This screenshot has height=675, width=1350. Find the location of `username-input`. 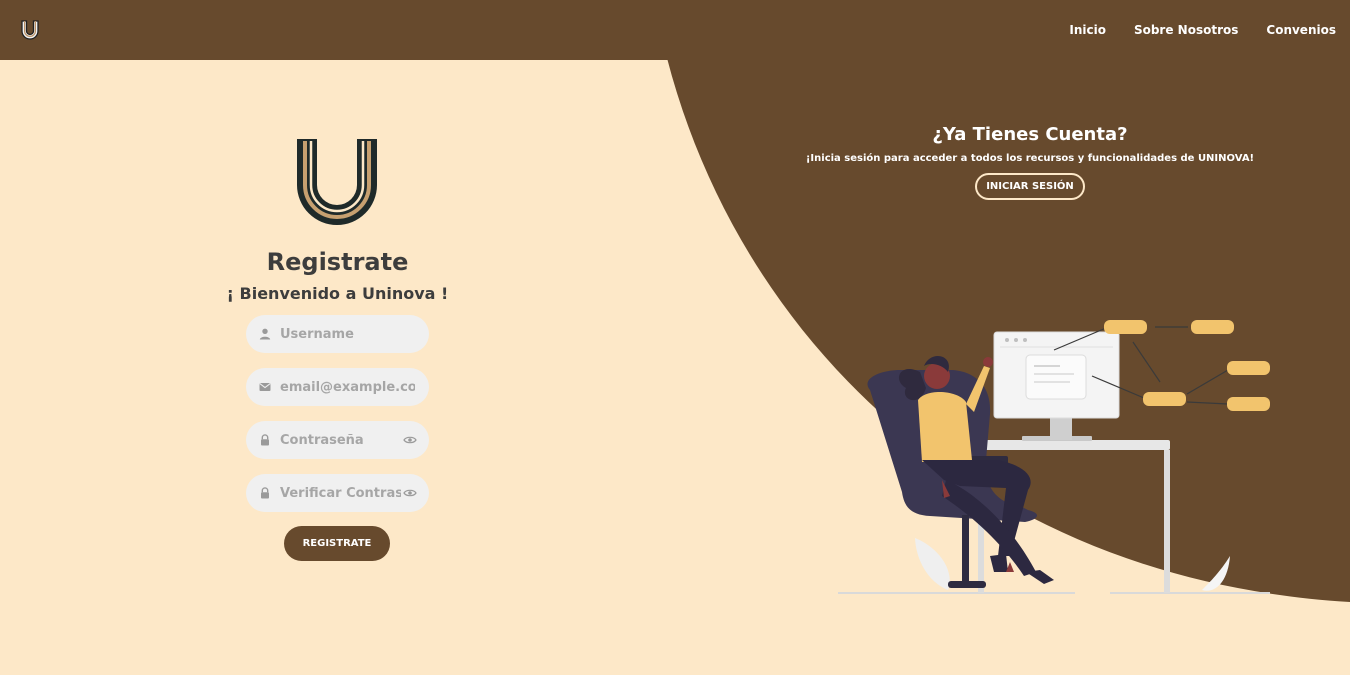

username-input is located at coordinates (347, 334).